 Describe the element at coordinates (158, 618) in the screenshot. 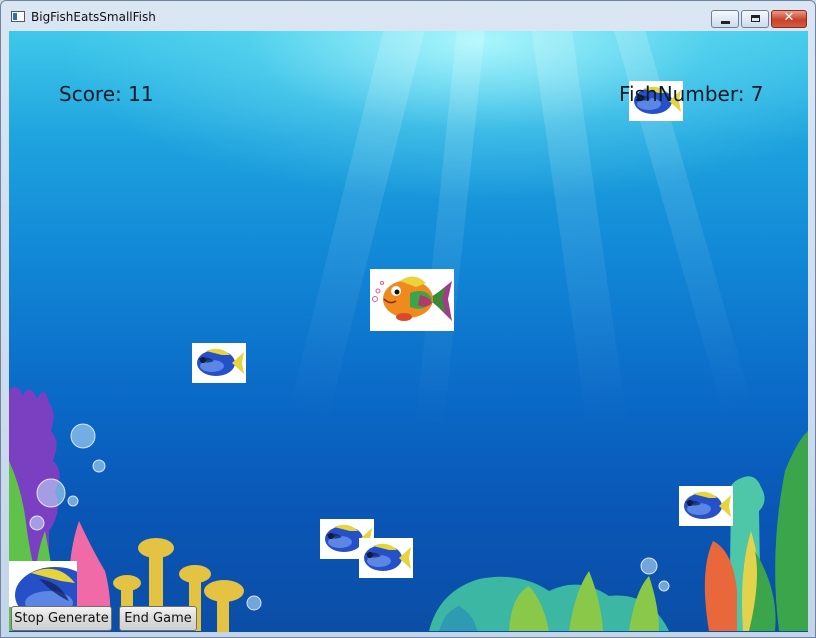

I see `end-game-button: End Game` at that location.